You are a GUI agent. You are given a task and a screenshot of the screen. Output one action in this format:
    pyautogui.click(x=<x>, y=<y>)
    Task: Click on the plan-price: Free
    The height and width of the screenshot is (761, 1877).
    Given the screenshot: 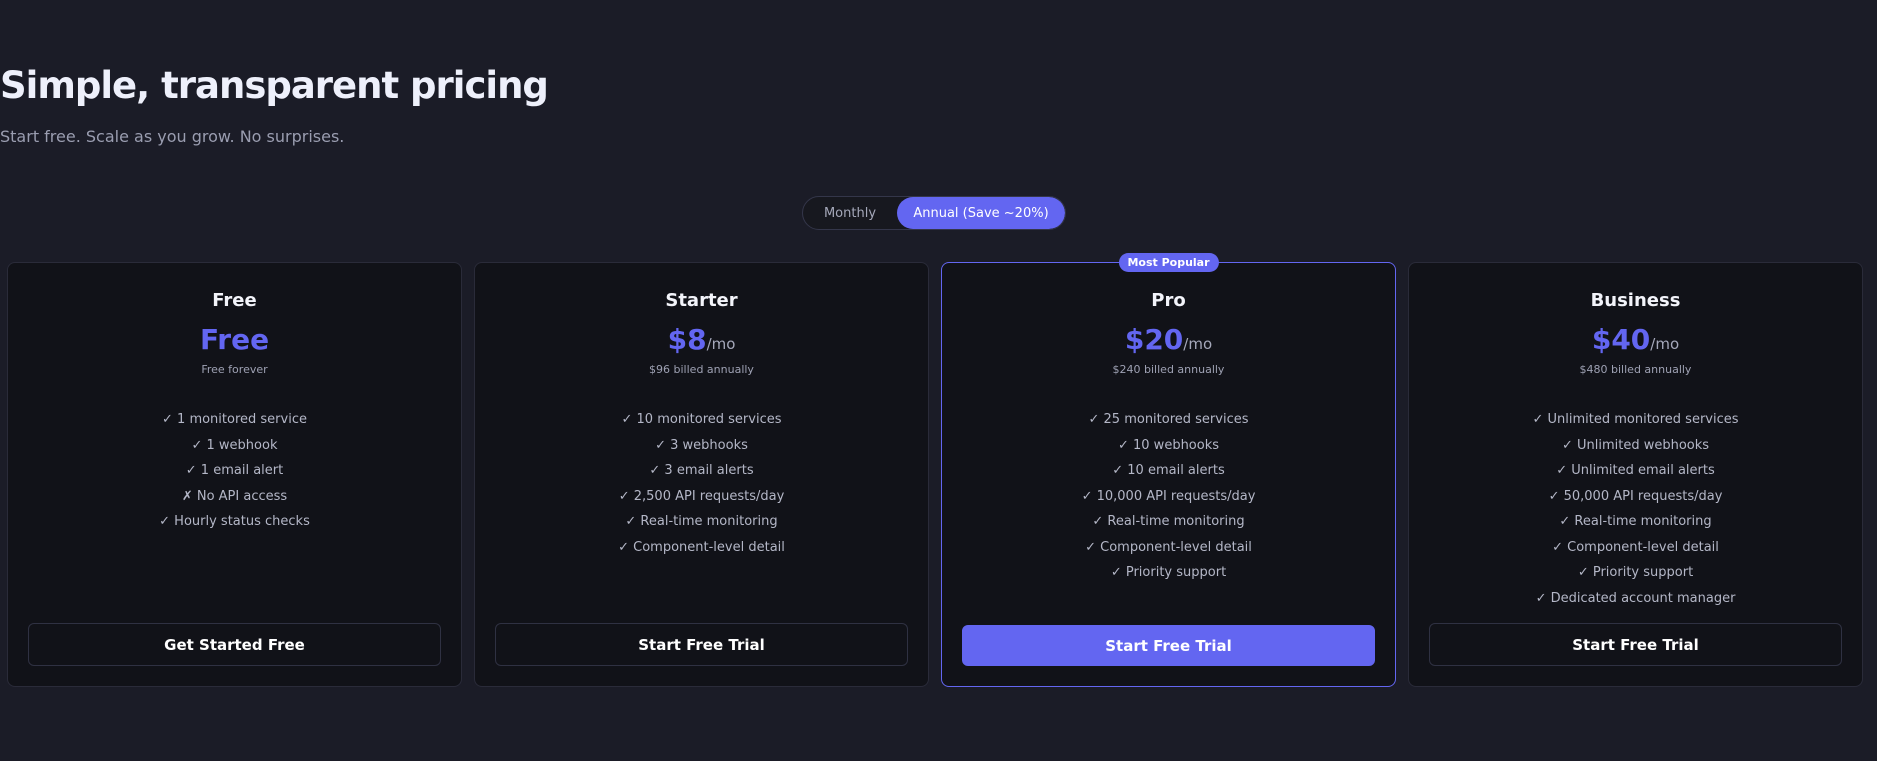 What is the action you would take?
    pyautogui.click(x=234, y=339)
    